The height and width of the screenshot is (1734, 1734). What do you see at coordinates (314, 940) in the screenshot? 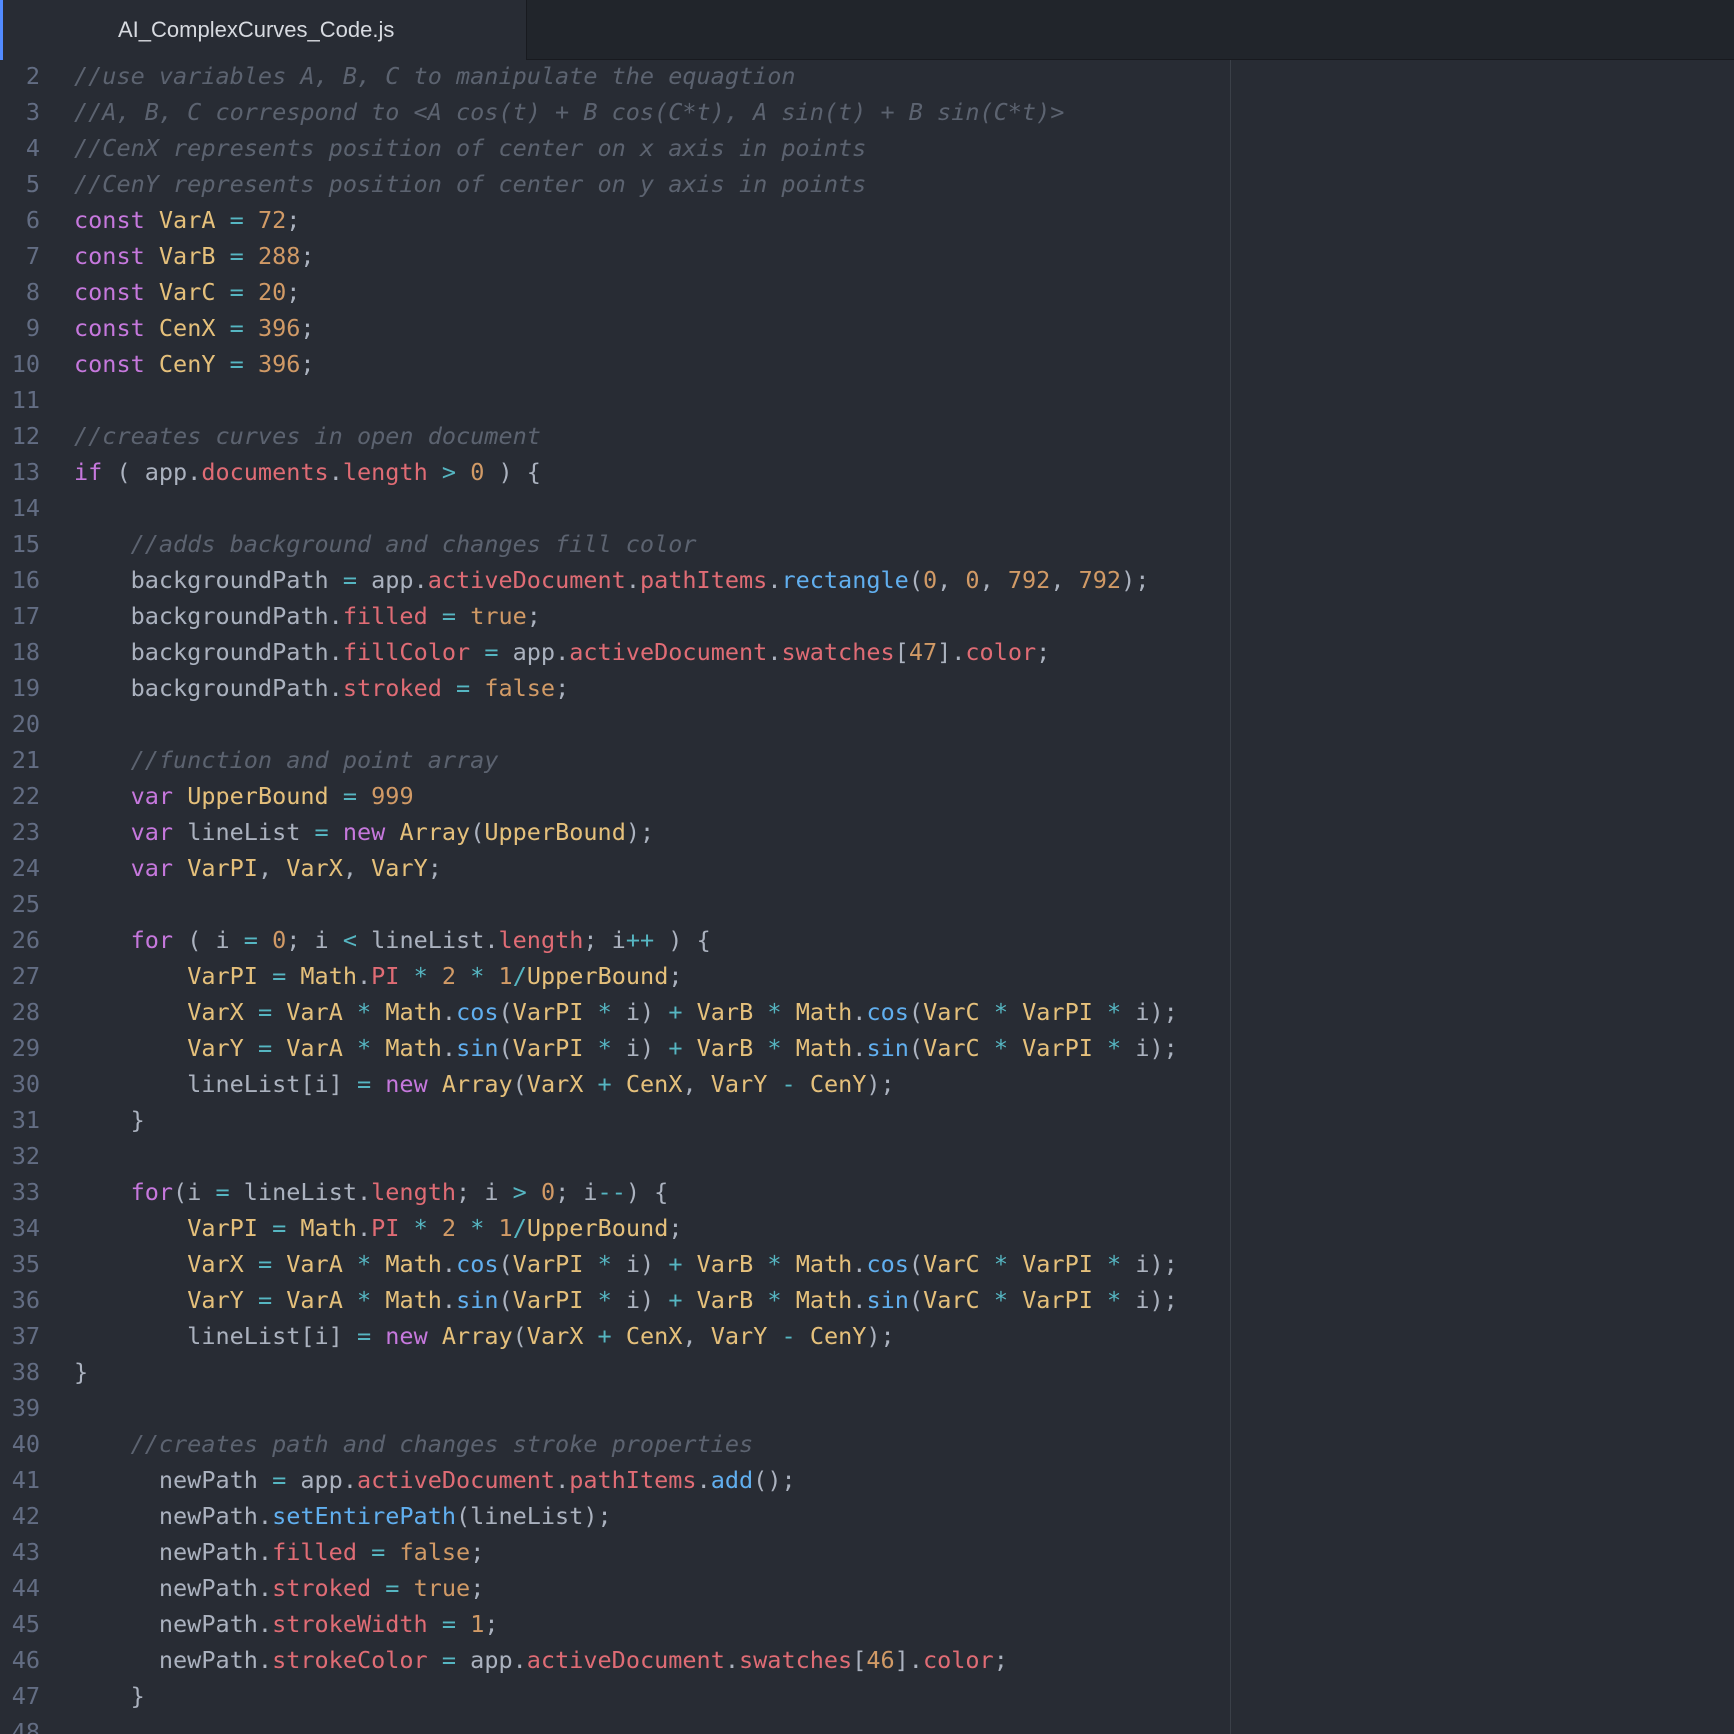
I see `token-plain: ; i` at bounding box center [314, 940].